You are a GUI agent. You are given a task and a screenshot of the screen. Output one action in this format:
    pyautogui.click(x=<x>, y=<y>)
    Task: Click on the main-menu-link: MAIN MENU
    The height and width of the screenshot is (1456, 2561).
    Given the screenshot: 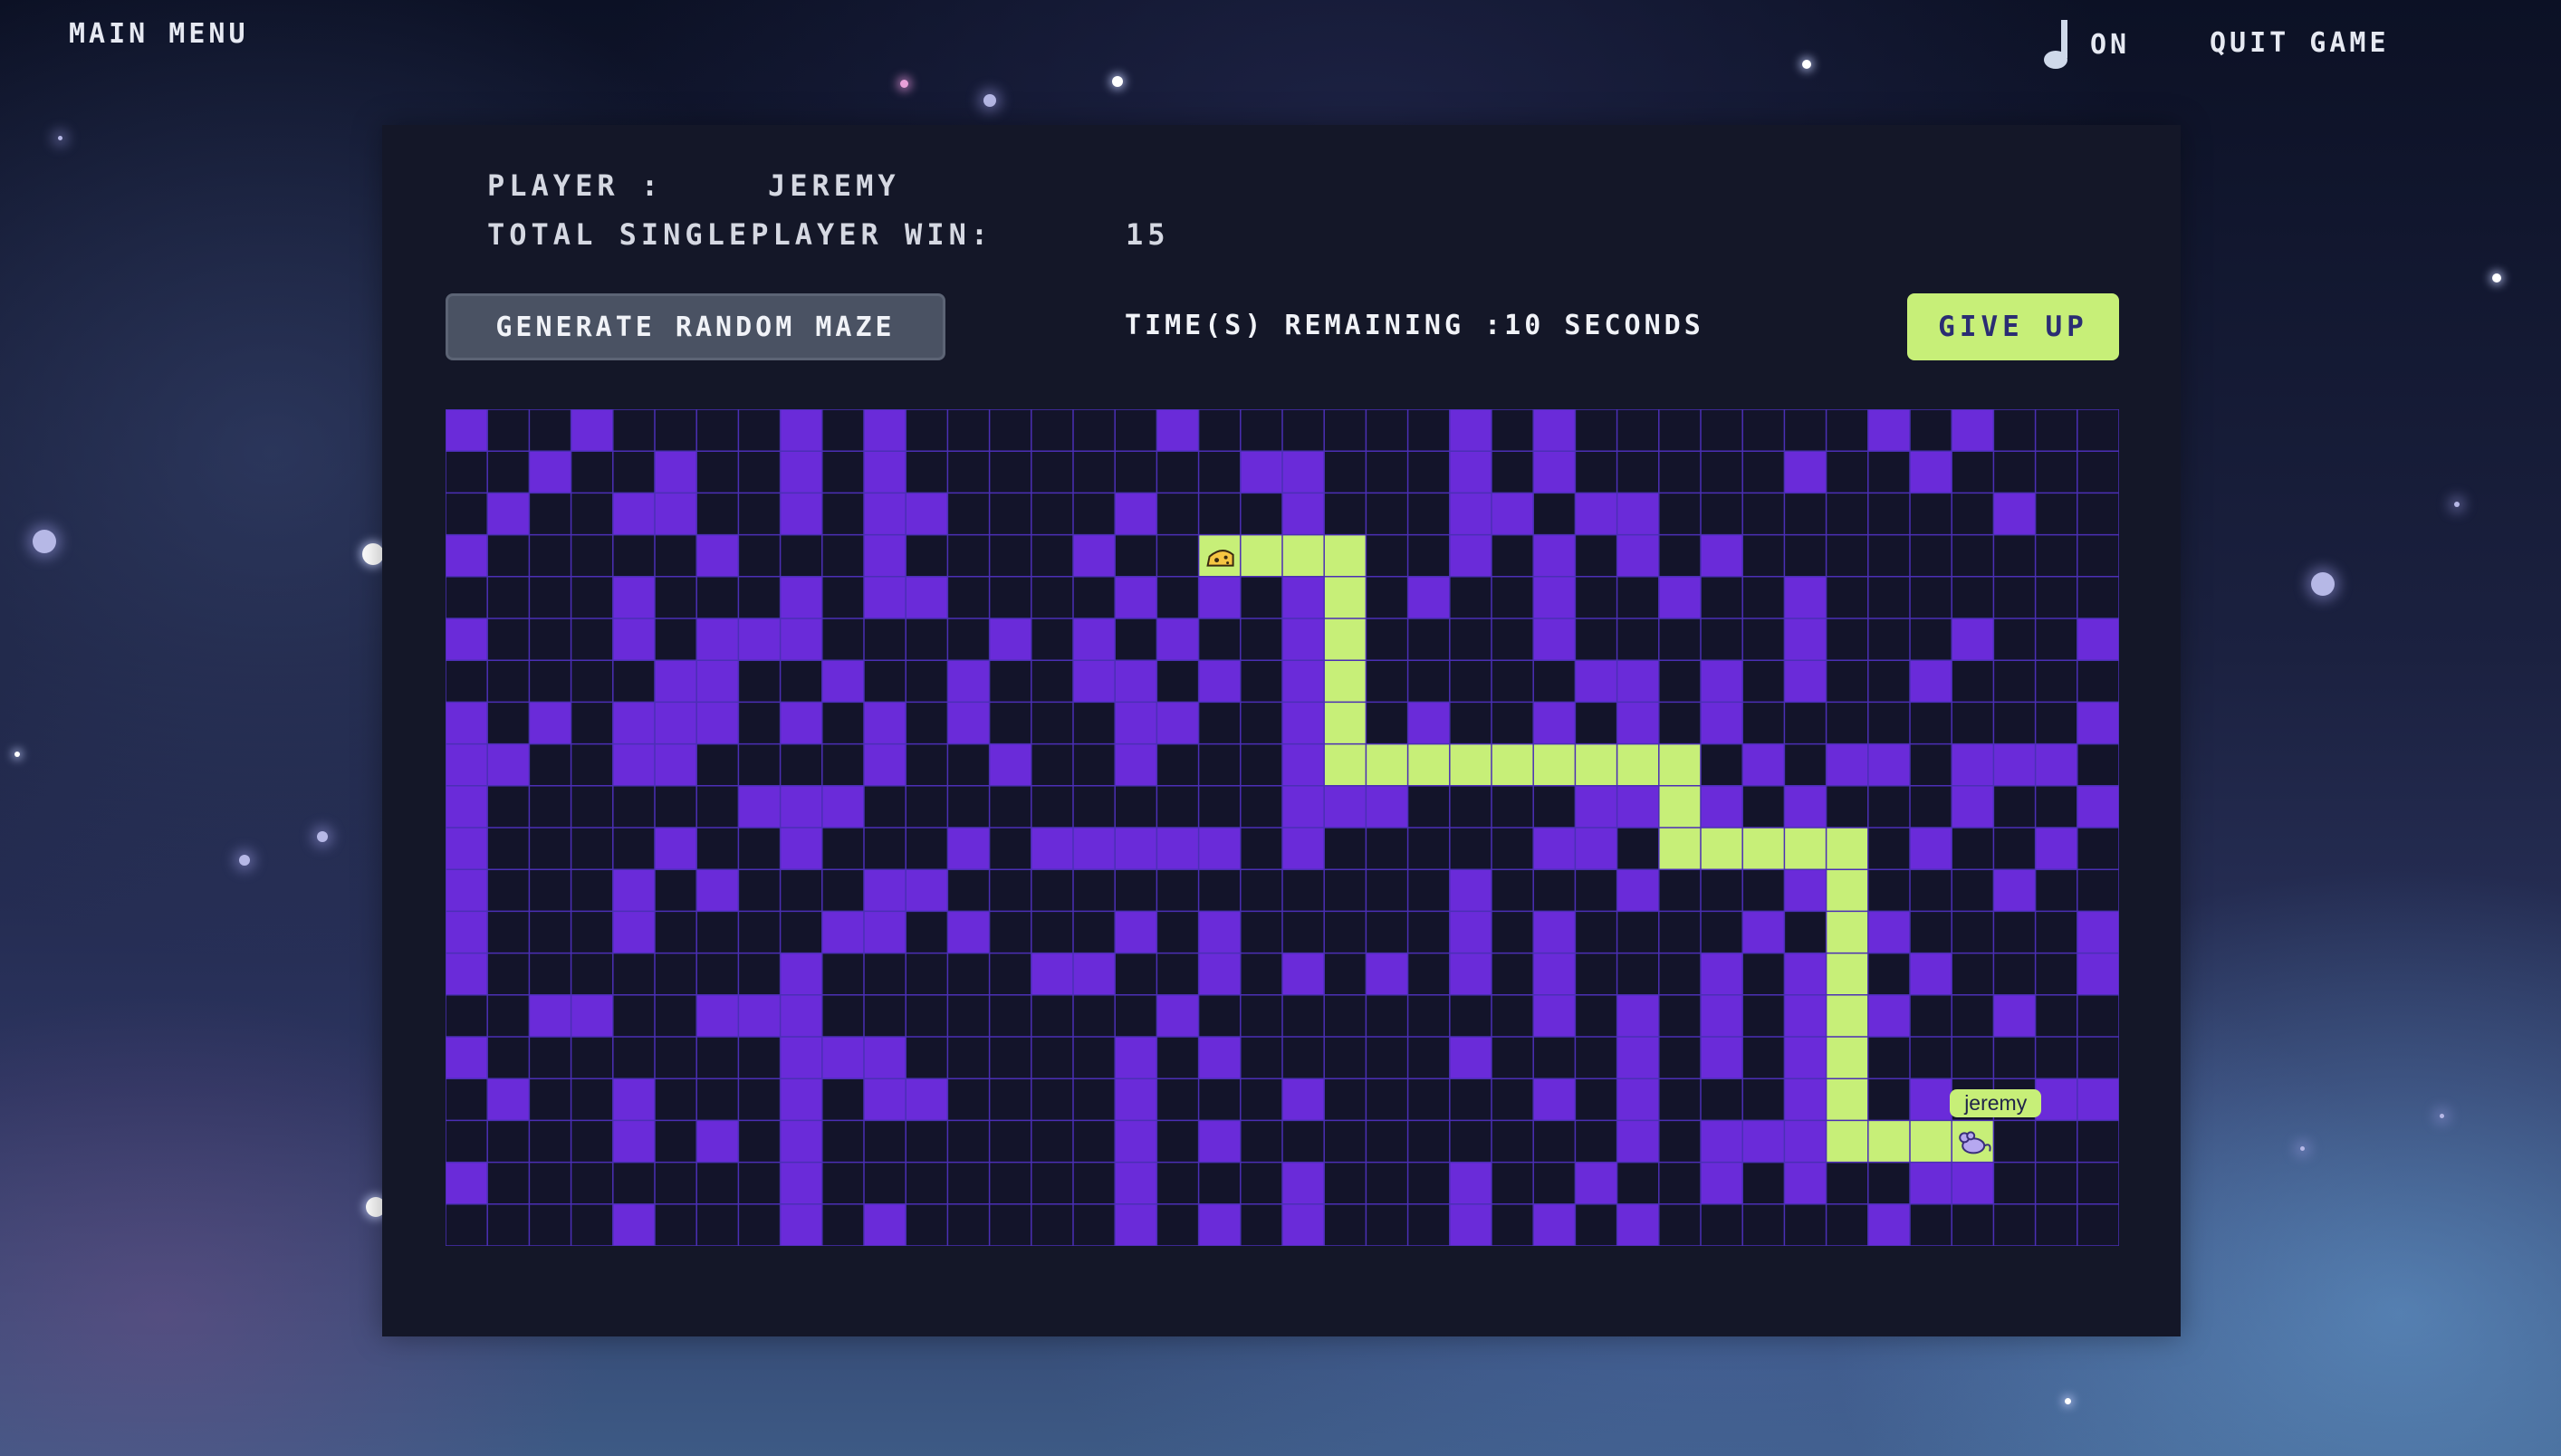 What is the action you would take?
    pyautogui.click(x=159, y=34)
    